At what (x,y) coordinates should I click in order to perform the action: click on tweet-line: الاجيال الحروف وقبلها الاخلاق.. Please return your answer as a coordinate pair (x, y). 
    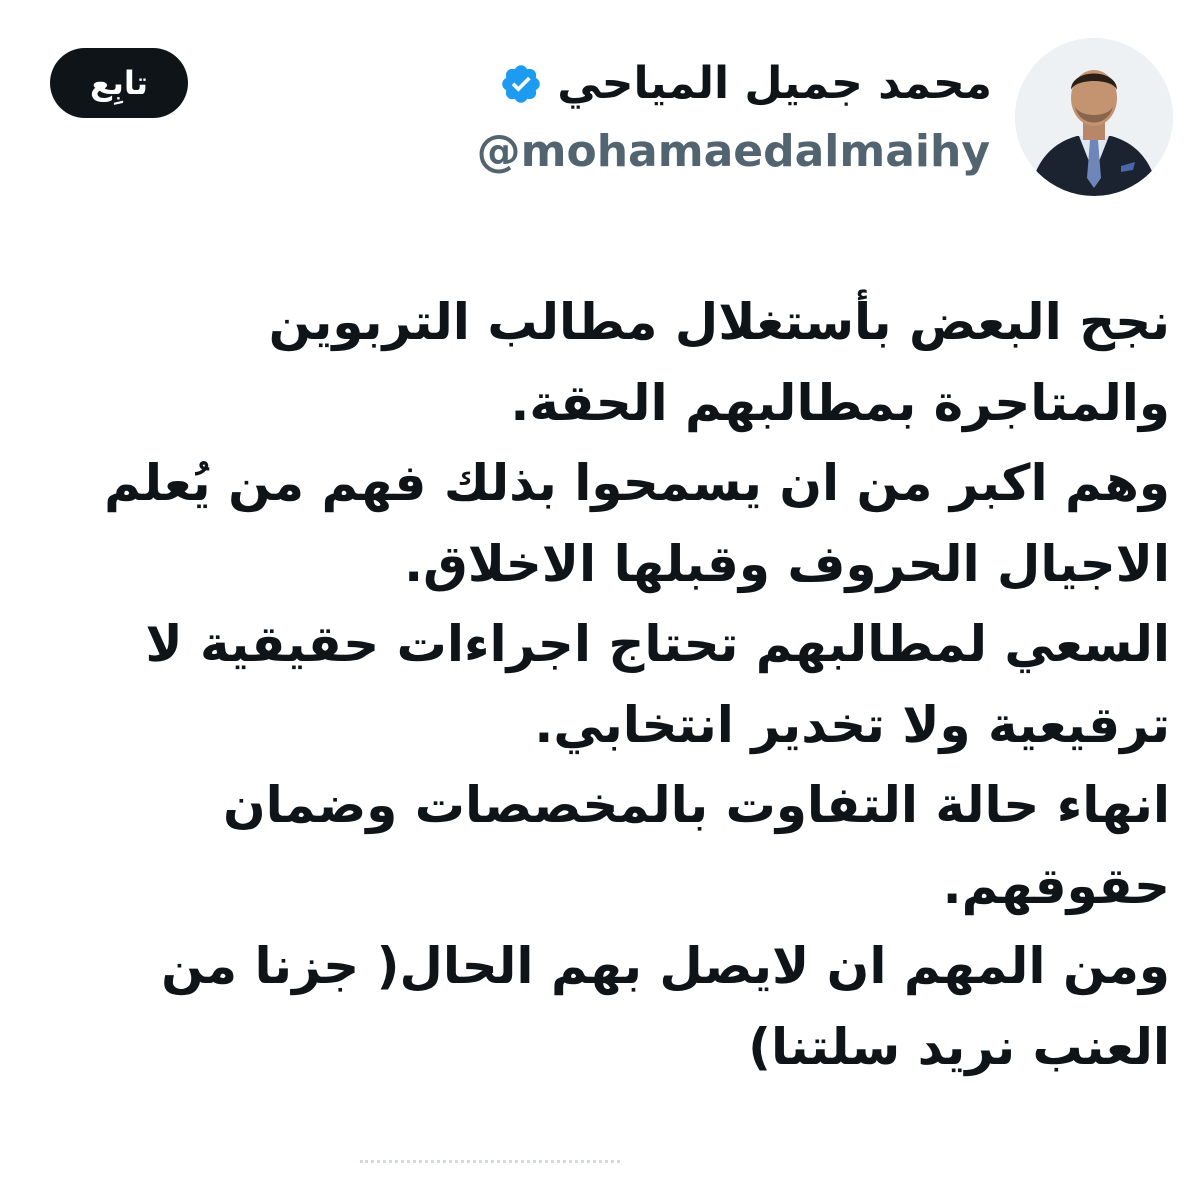
    Looking at the image, I should click on (787, 563).